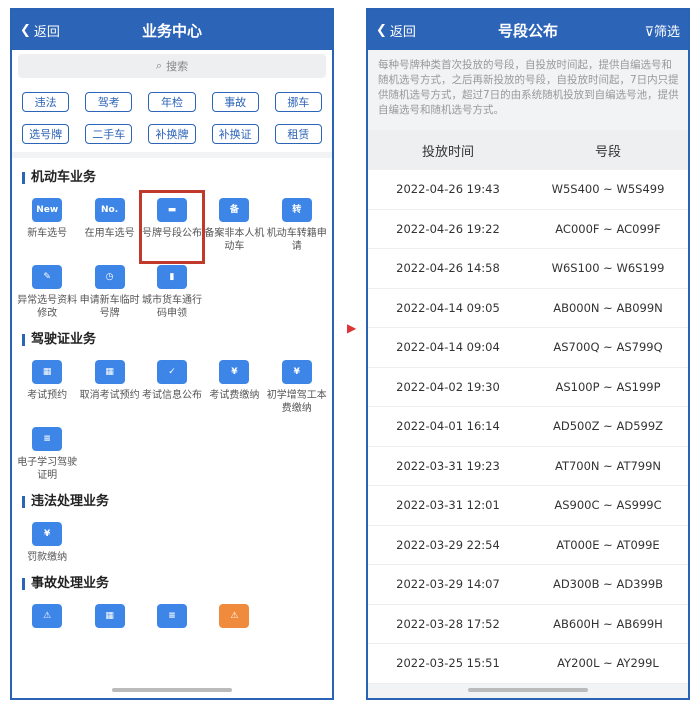 The width and height of the screenshot is (693, 709). Describe the element at coordinates (608, 307) in the screenshot. I see `plate-segment: AB000N ~ AB099N` at that location.